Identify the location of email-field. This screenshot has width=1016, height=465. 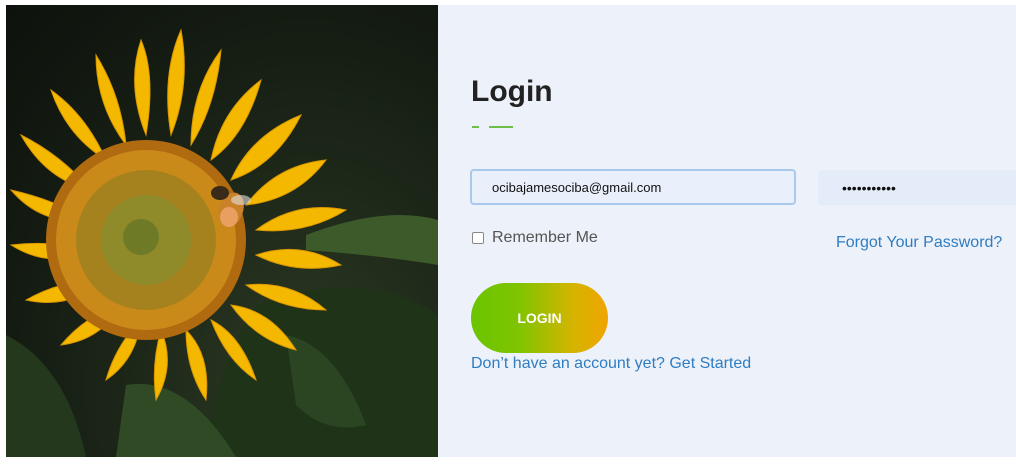
(633, 187).